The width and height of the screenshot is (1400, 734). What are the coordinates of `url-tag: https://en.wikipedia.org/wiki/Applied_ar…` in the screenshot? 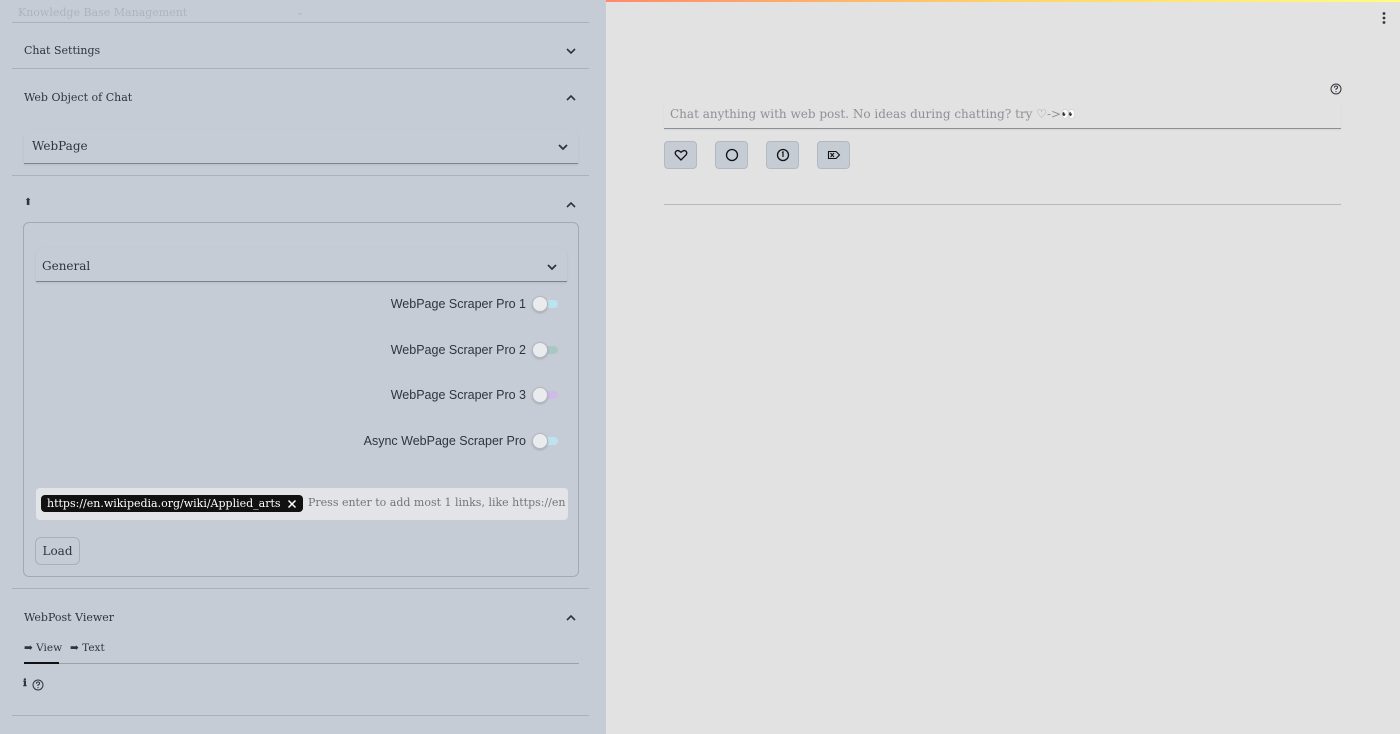 It's located at (172, 503).